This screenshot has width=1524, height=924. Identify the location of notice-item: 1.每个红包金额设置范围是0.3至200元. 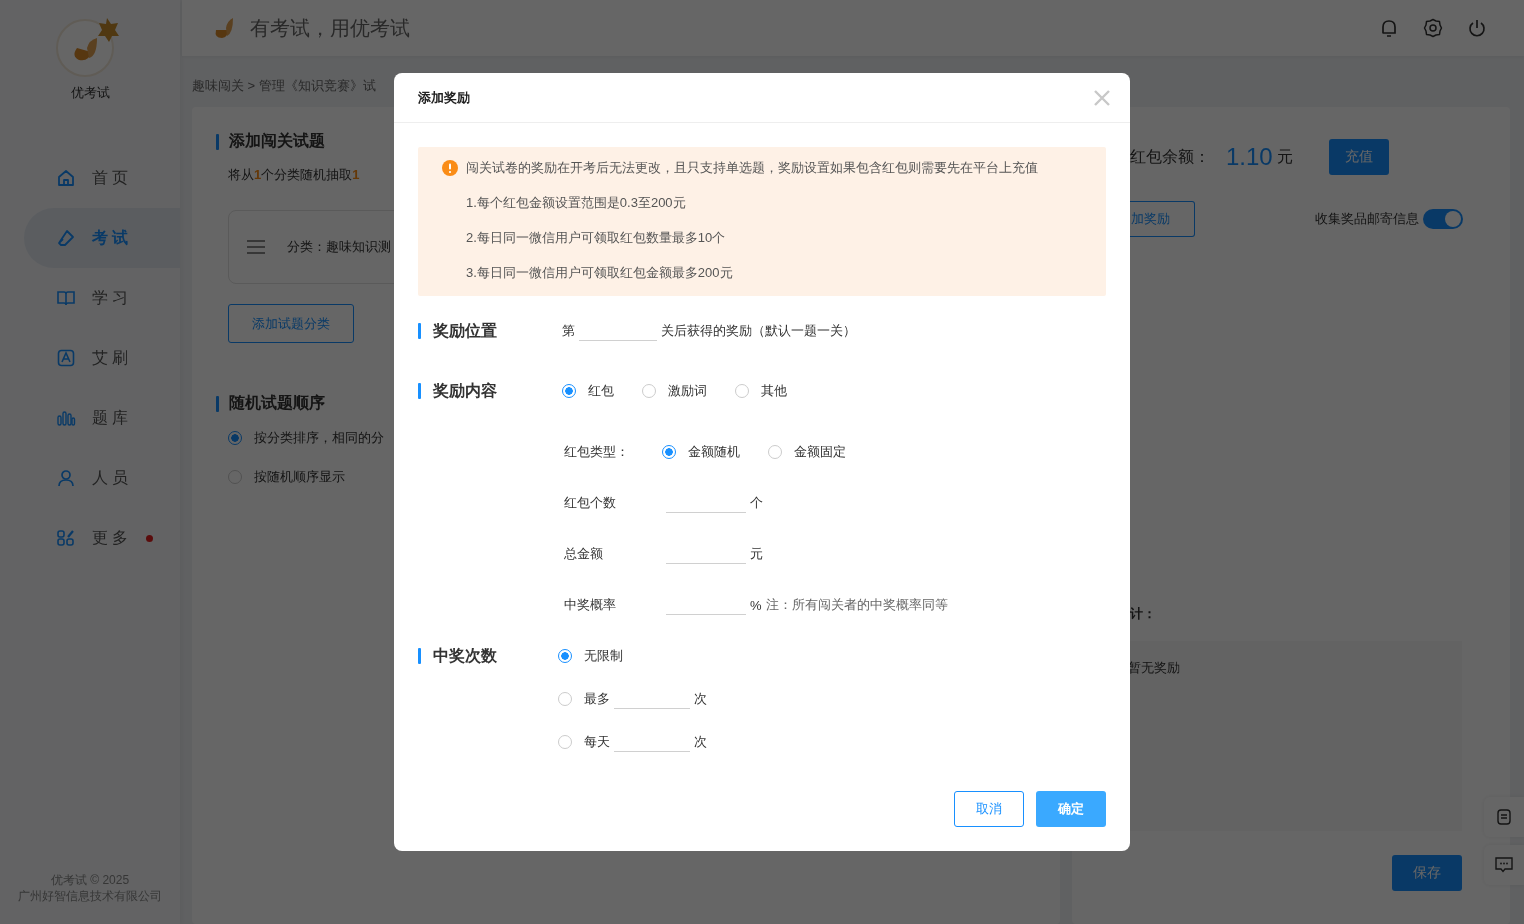
(576, 203).